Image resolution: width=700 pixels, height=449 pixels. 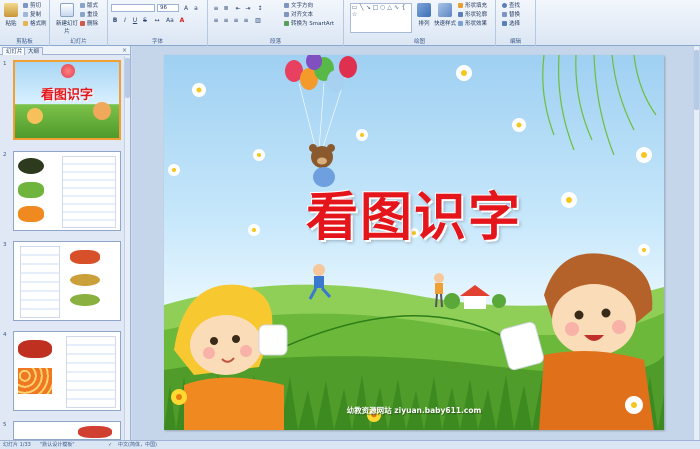 I want to click on font-size-select: 96, so click(x=168, y=8).